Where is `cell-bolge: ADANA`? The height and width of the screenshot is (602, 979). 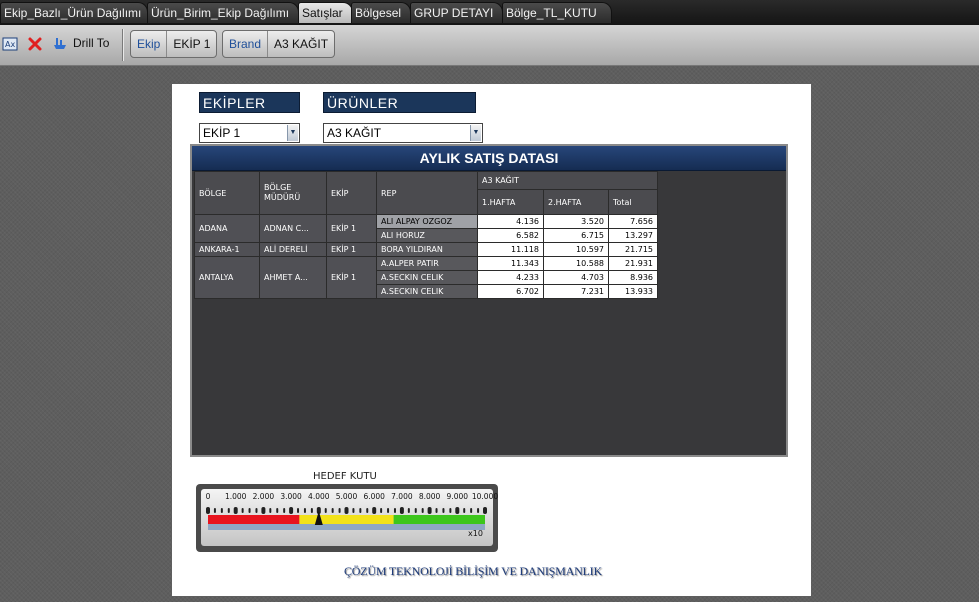 cell-bolge: ADANA is located at coordinates (227, 228).